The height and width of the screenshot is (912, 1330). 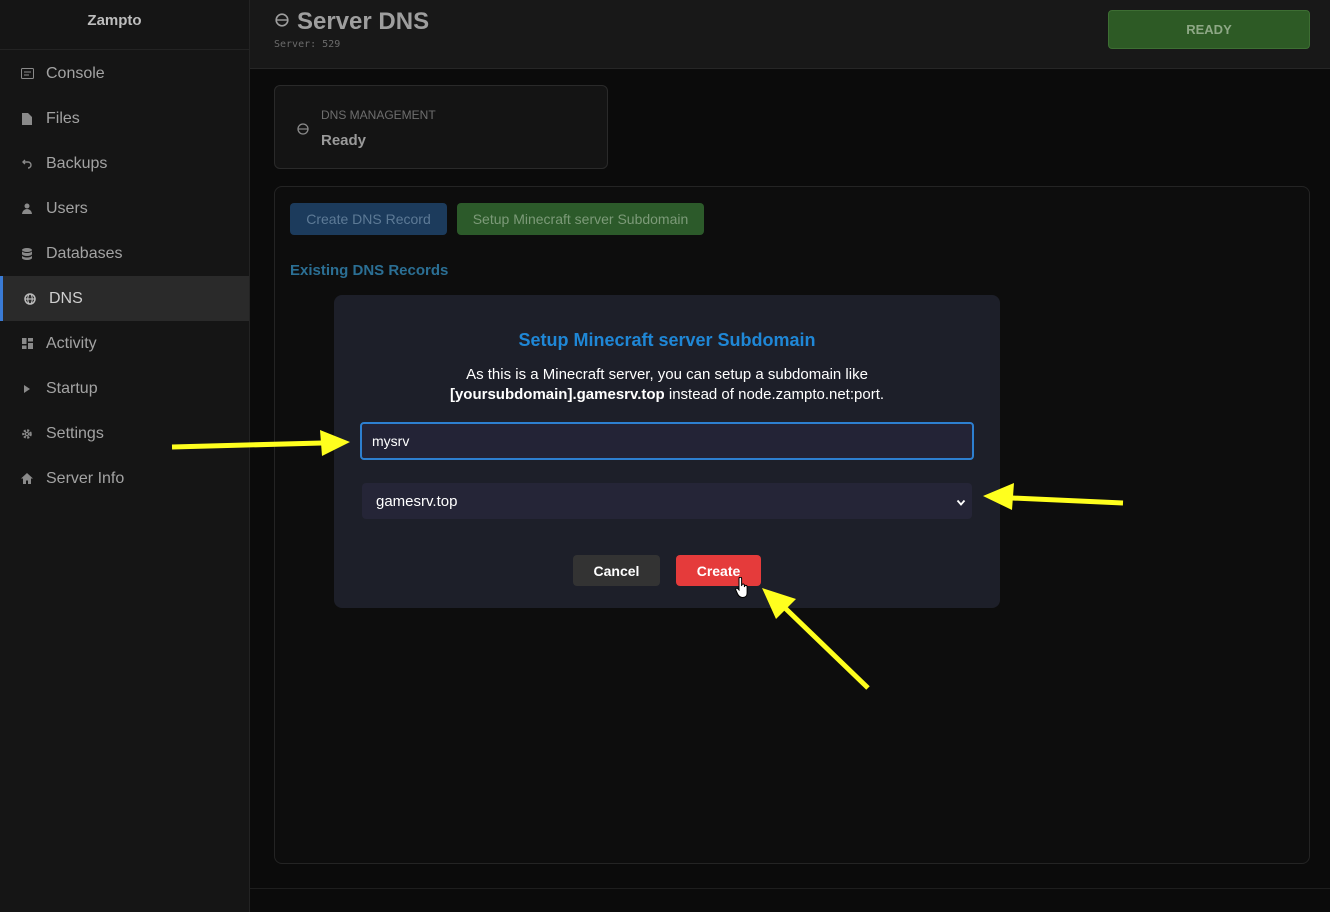 I want to click on arrow-to-subdomain-input, so click(x=260, y=443).